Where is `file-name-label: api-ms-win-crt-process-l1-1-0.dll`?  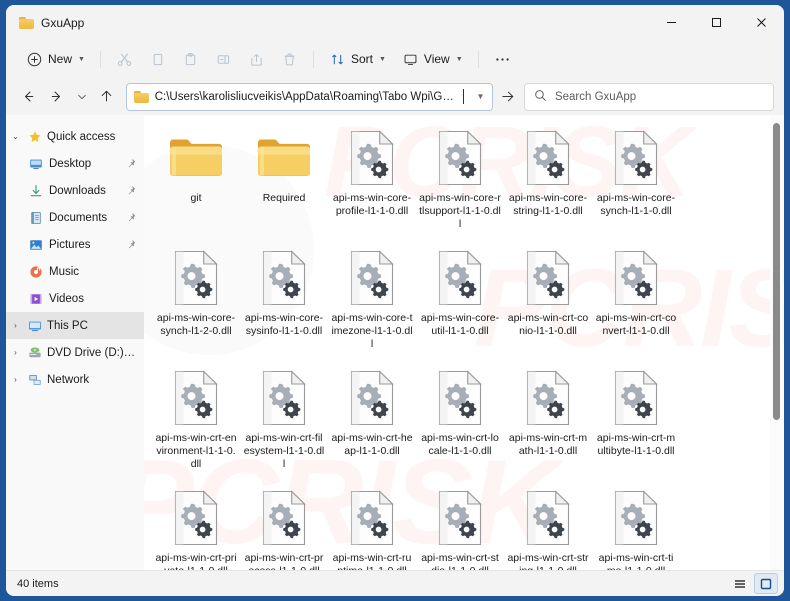
file-name-label: api-ms-win-crt-process-l1-1-0.dll is located at coordinates (284, 561).